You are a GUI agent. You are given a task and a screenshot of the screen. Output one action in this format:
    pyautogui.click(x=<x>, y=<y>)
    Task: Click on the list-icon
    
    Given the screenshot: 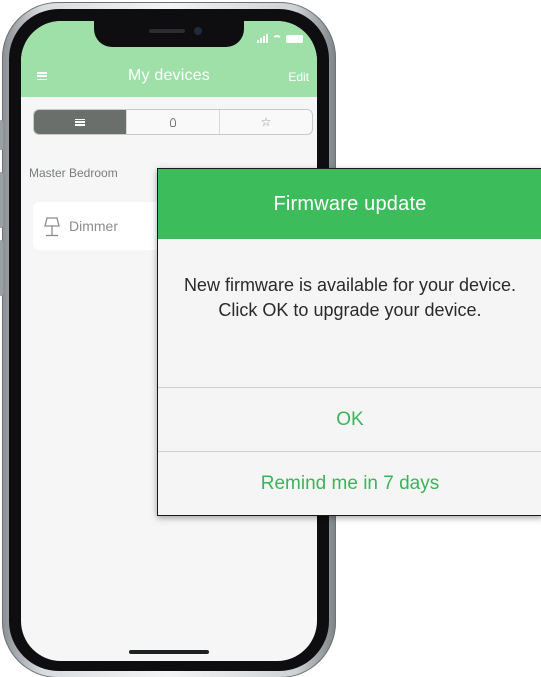 What is the action you would take?
    pyautogui.click(x=80, y=122)
    